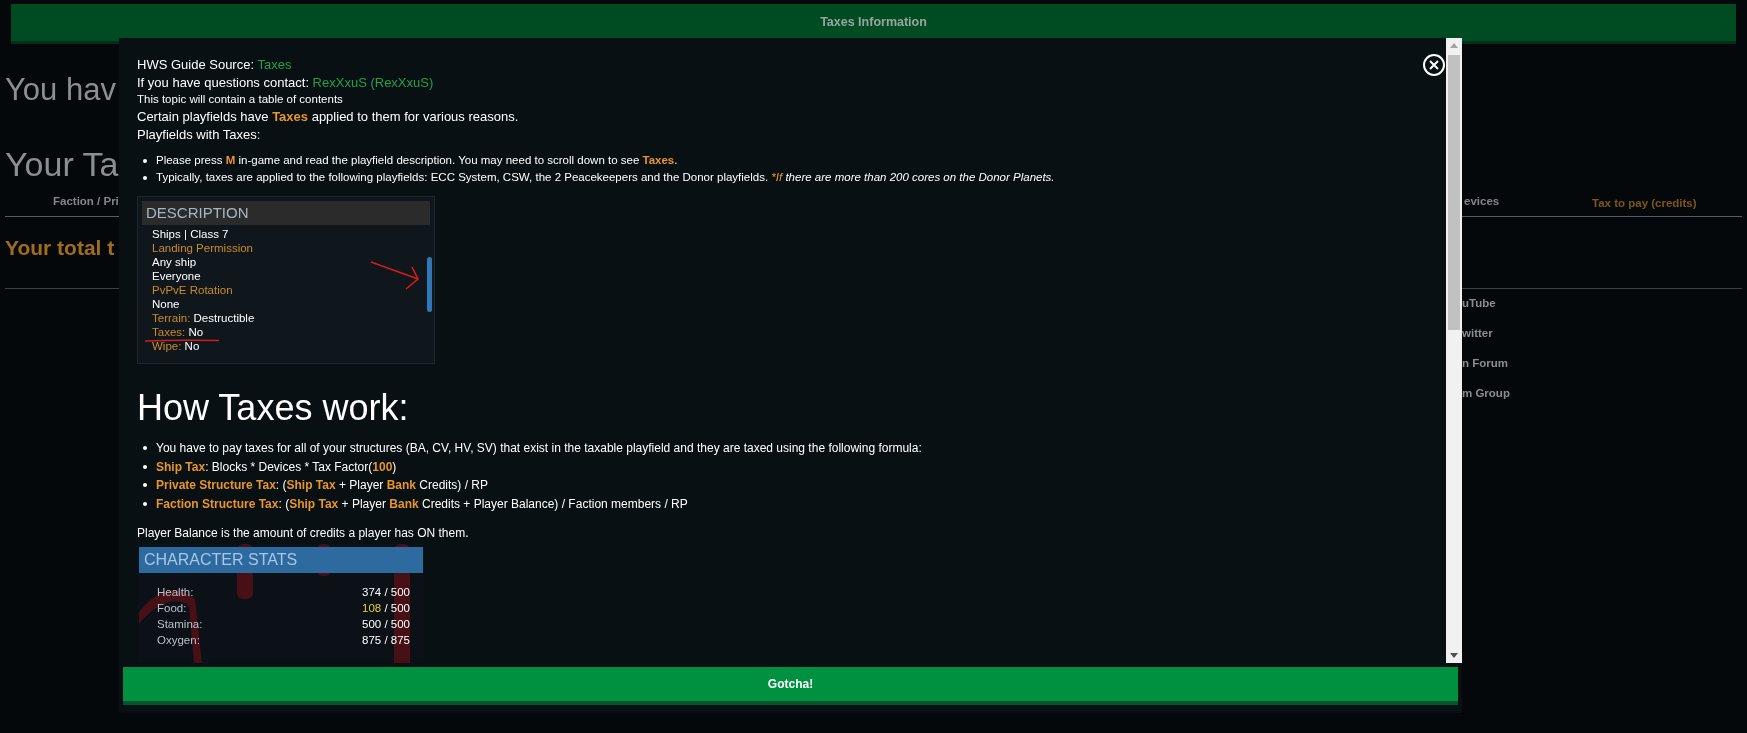  What do you see at coordinates (221, 560) in the screenshot?
I see `panel-title: CHARACTER STATS` at bounding box center [221, 560].